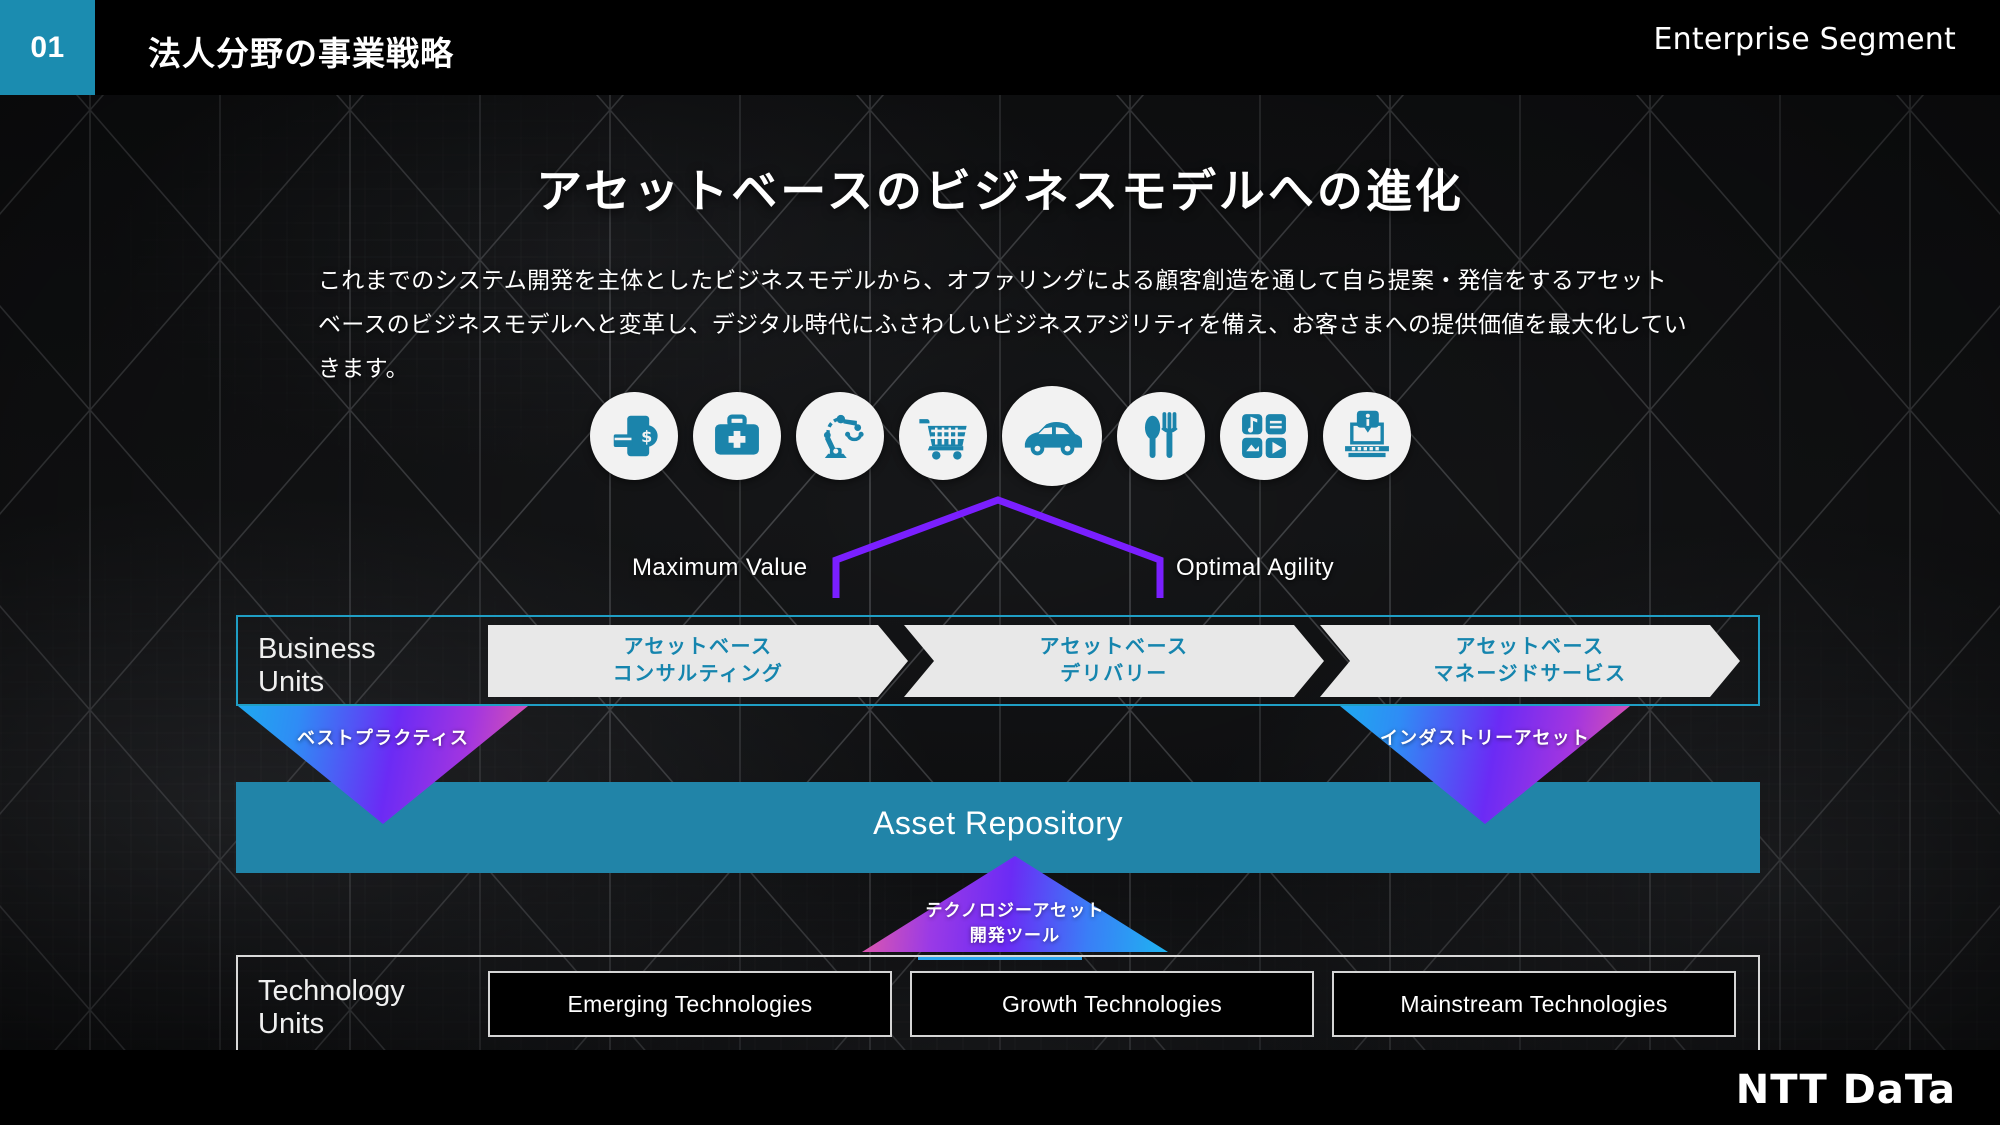  I want to click on arrow-label-optimal-agility: Optimal Agility, so click(1255, 567).